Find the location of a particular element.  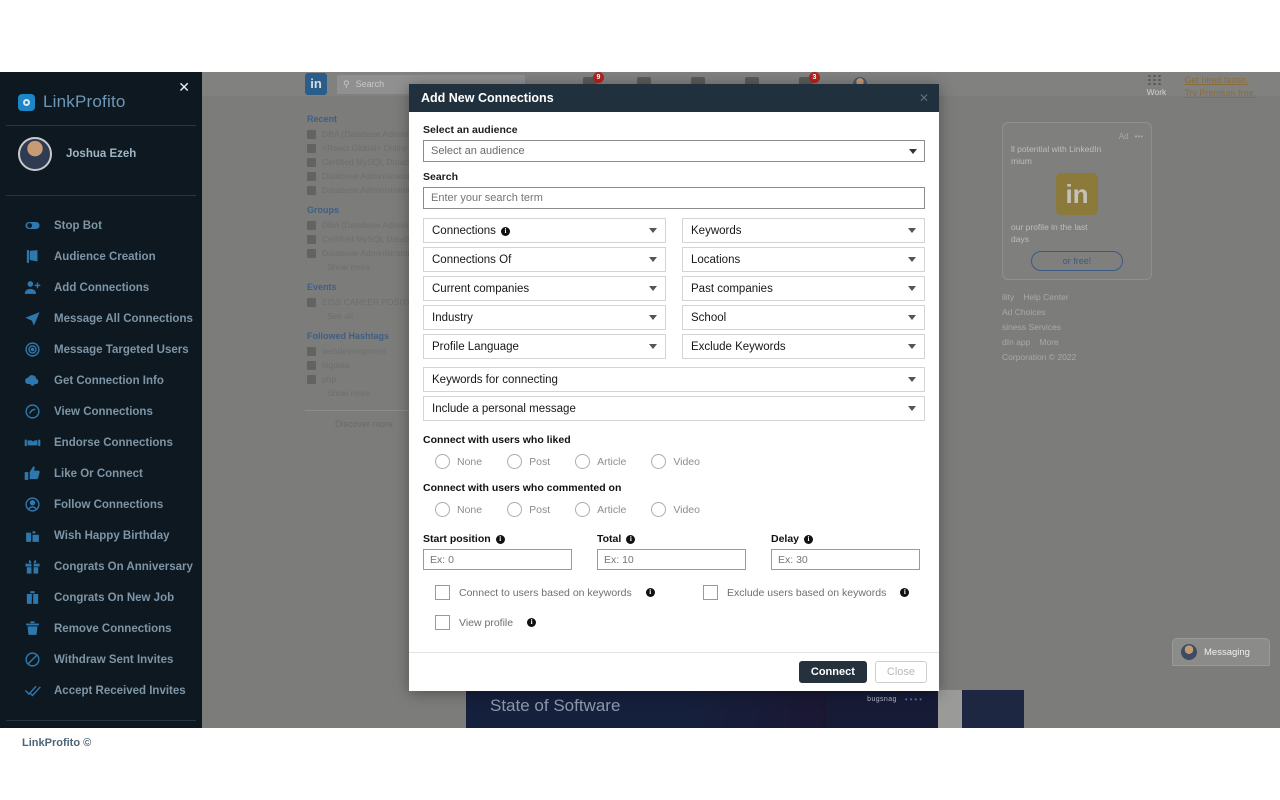

sidebar-item-like-or-connect: Like Or Connect is located at coordinates (101, 473).